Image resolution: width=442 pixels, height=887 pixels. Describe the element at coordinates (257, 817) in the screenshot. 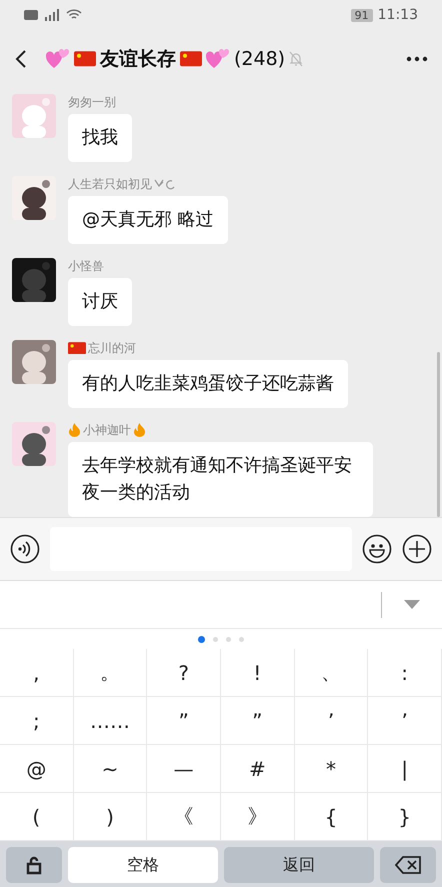

I see `symbol-key: 》` at that location.